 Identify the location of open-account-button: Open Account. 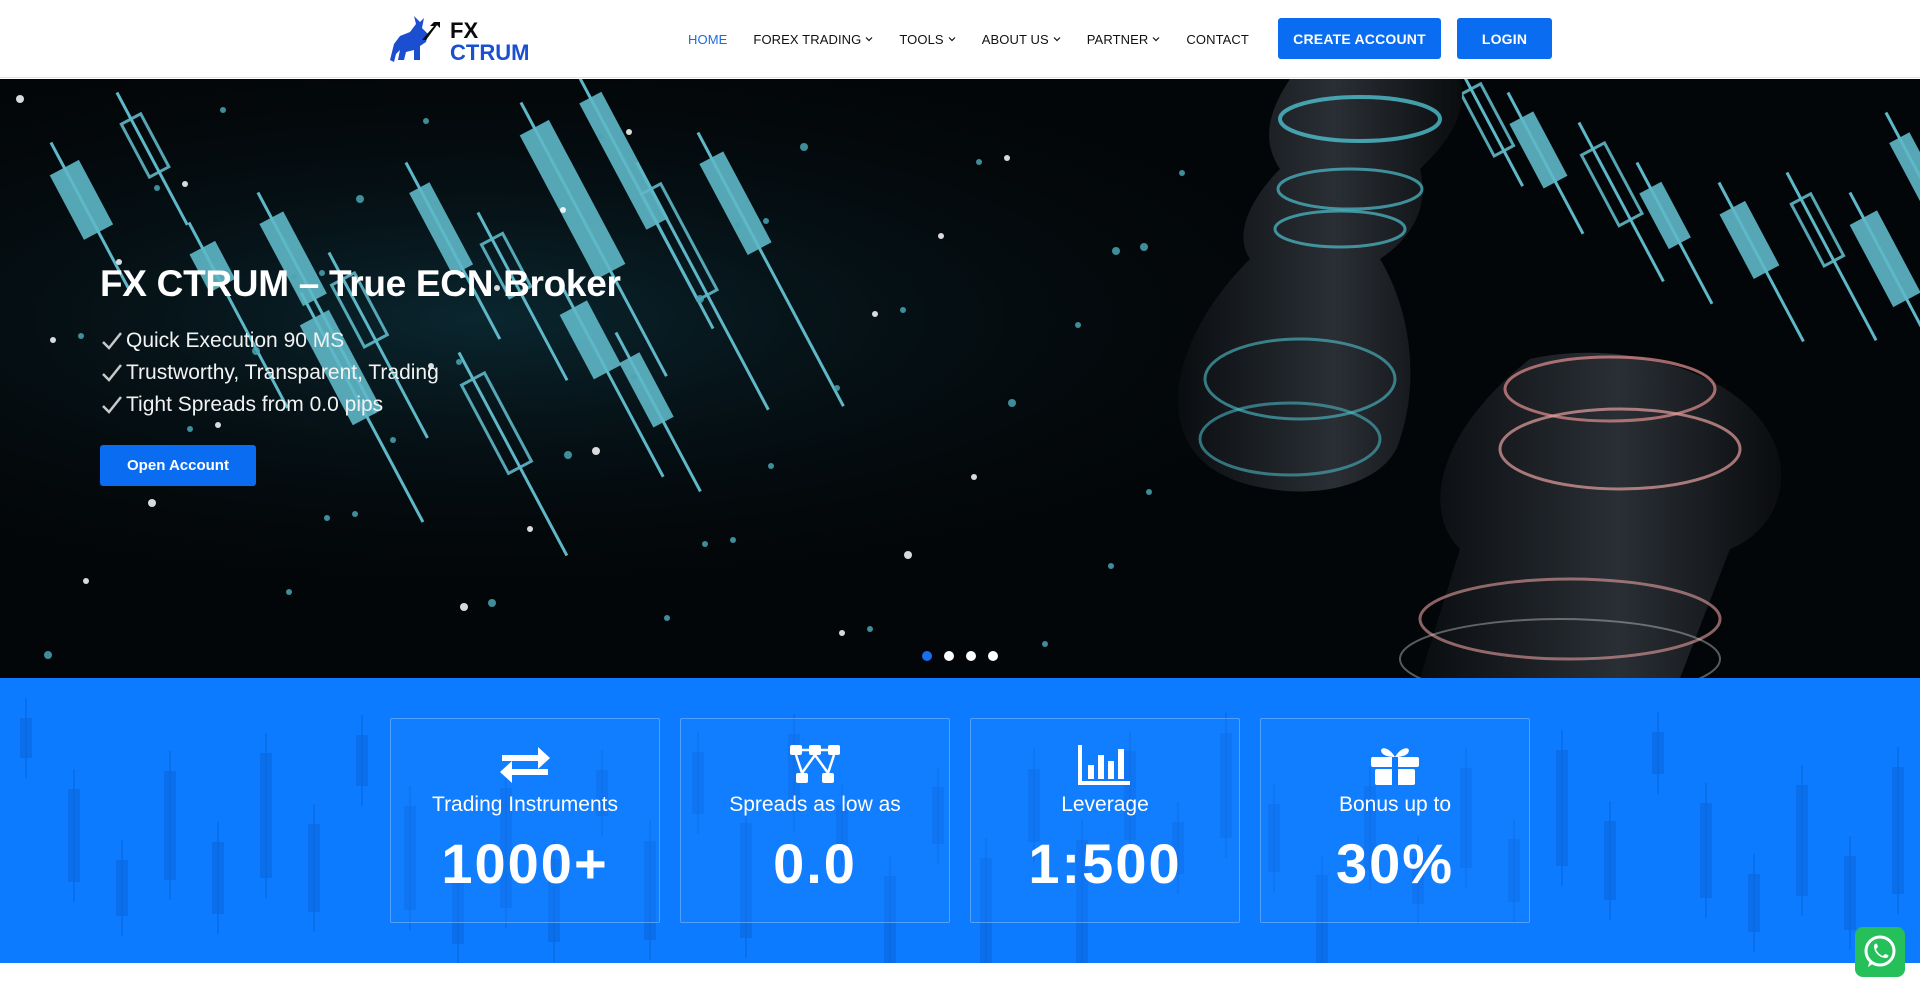
(178, 465).